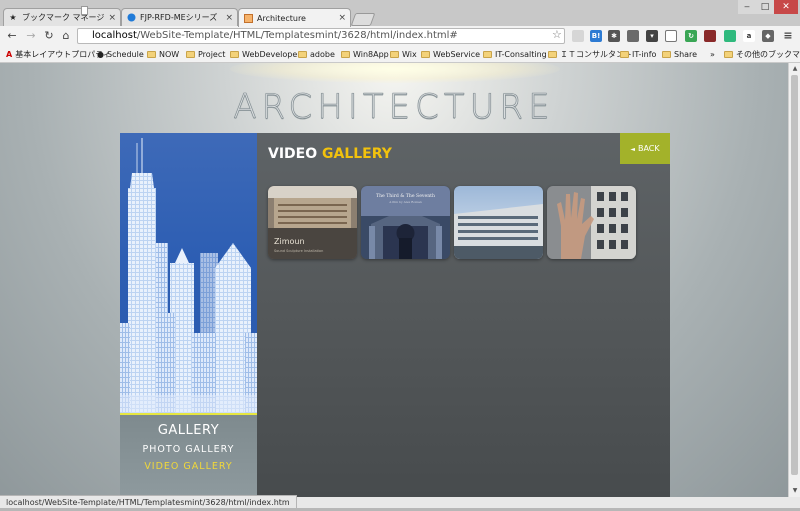 The height and width of the screenshot is (511, 800). I want to click on ext-shield-icon: ◆, so click(768, 36).